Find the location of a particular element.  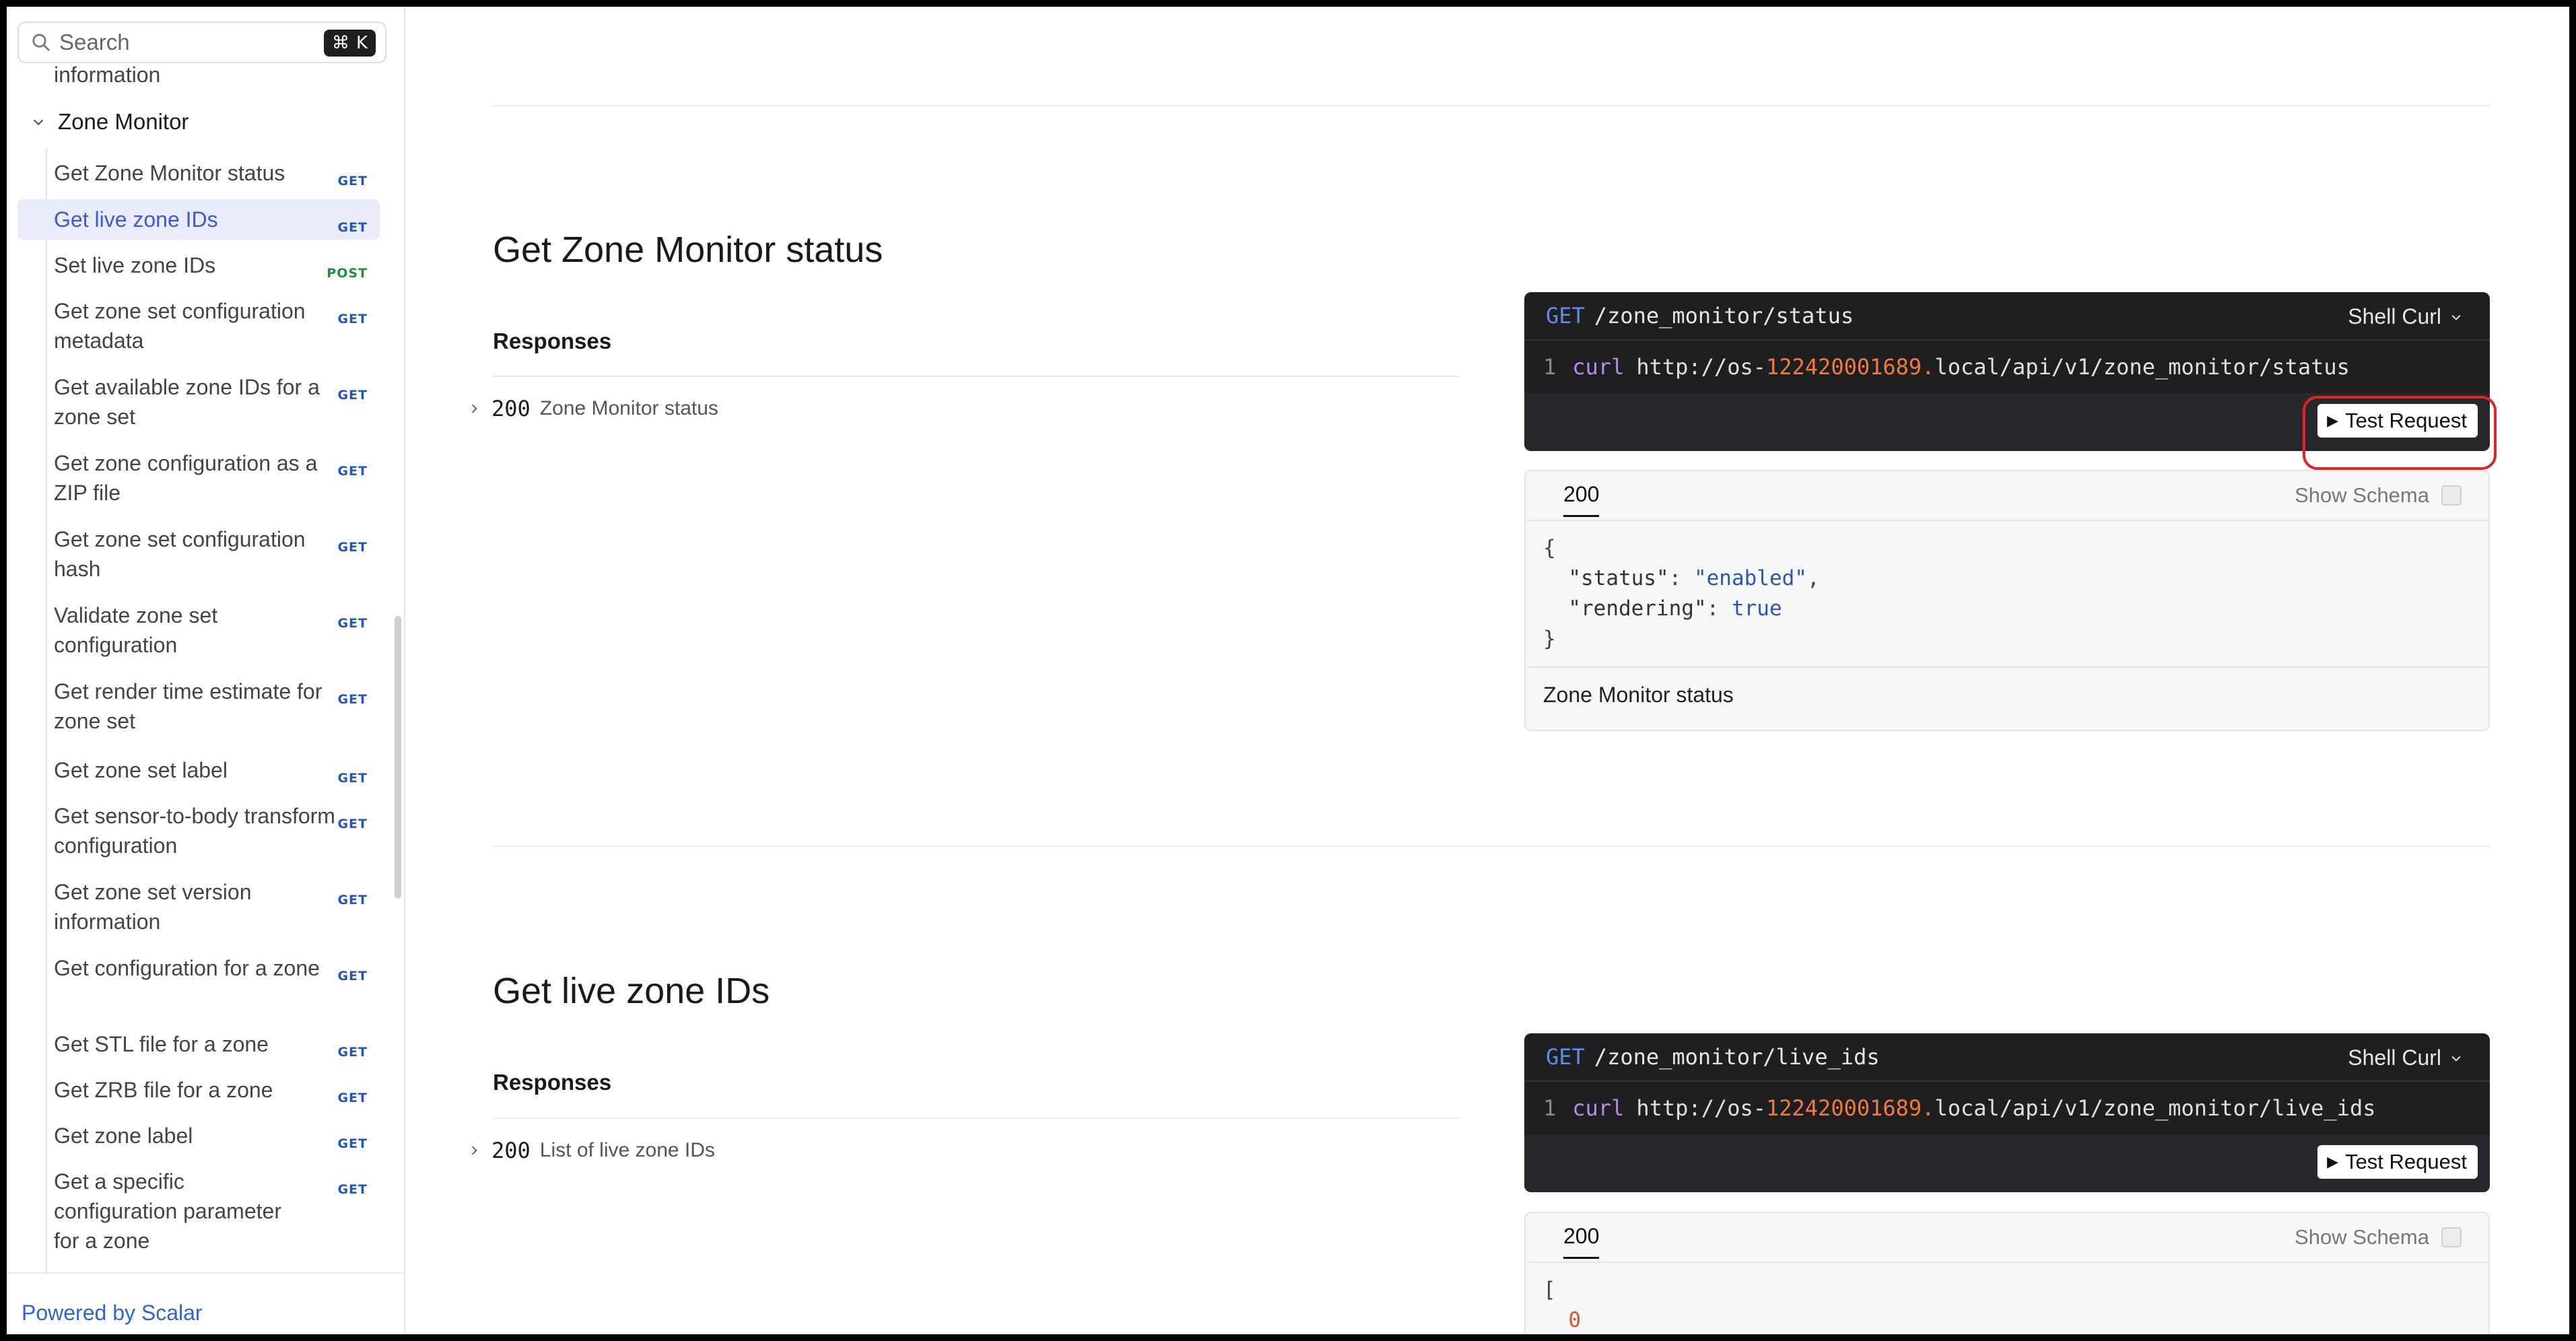

sidebar-item-get-zone-monitor-status: Get Zone Monitor status GET is located at coordinates (199, 173).